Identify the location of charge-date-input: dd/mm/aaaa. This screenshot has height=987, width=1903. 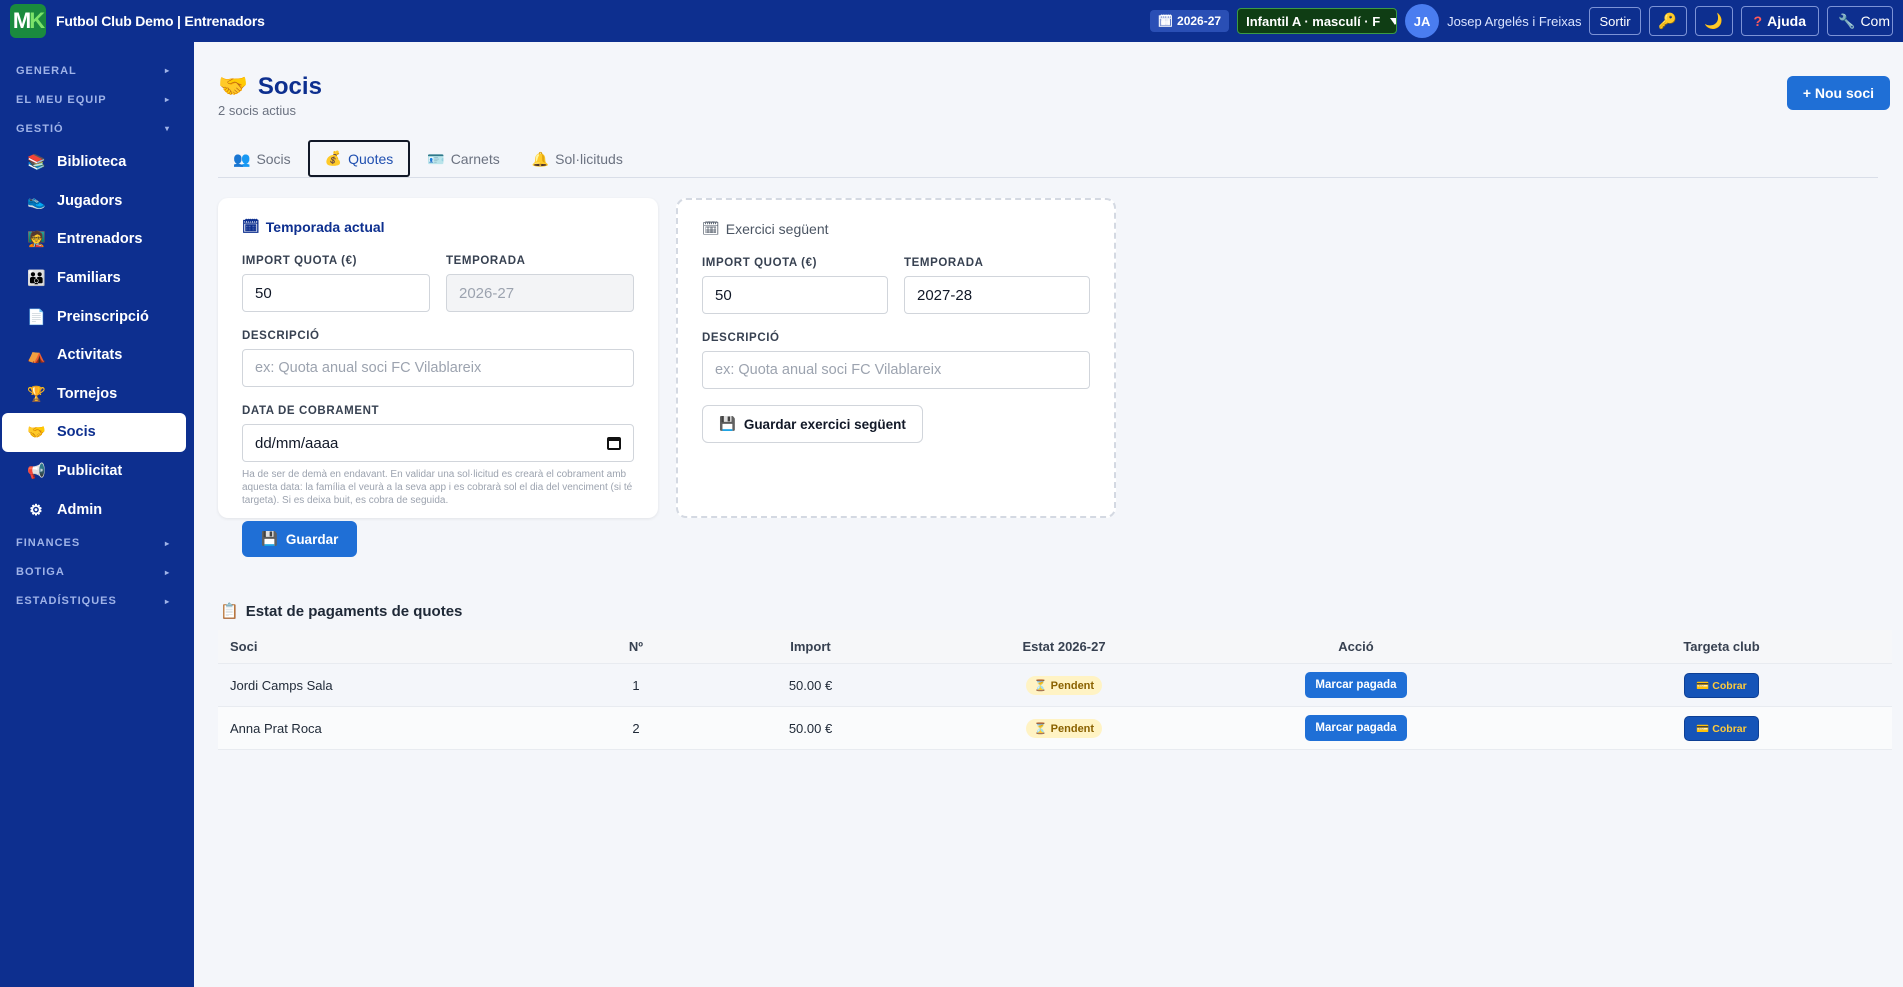
(438, 443).